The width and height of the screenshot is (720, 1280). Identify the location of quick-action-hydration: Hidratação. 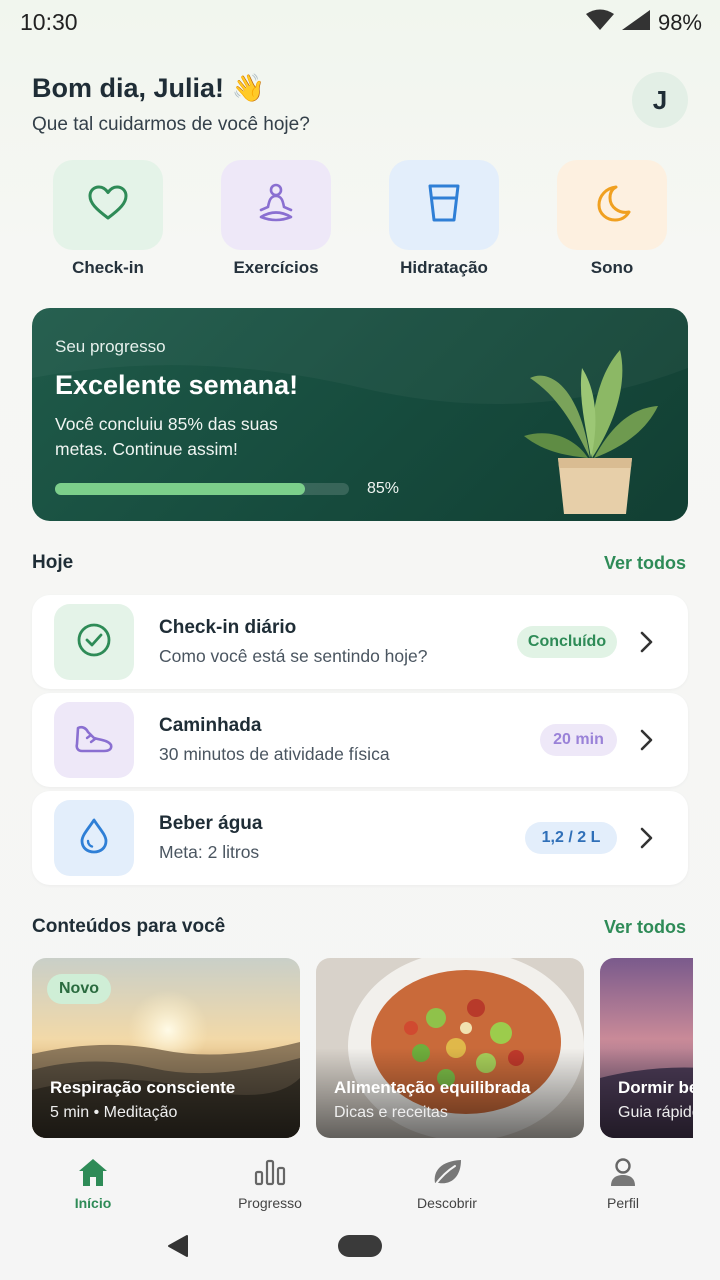
(444, 219).